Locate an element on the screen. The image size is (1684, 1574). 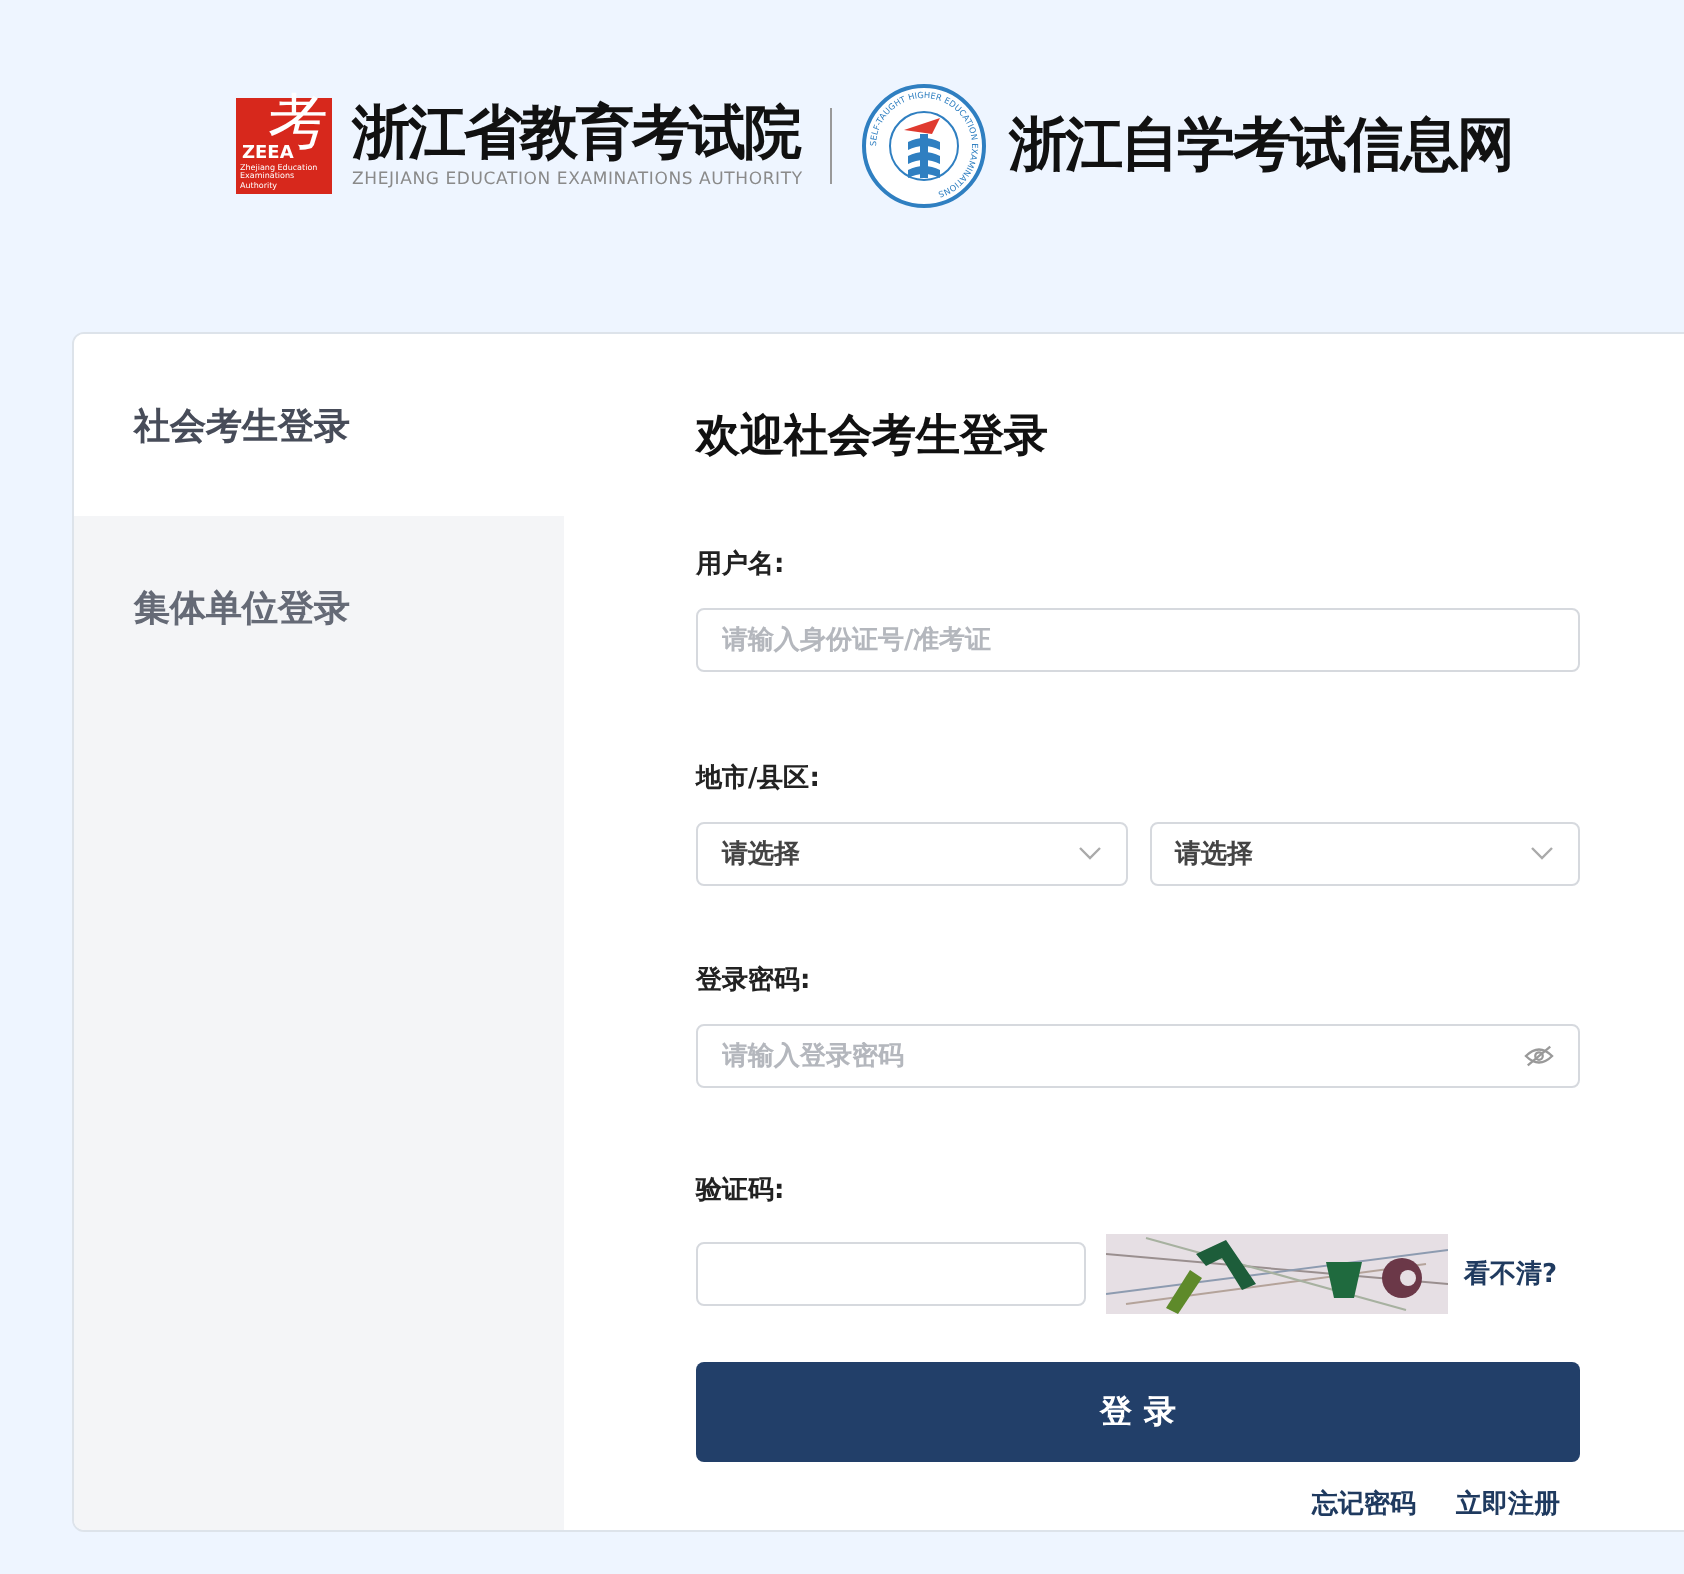
field-label: 登录密码: is located at coordinates (754, 980).